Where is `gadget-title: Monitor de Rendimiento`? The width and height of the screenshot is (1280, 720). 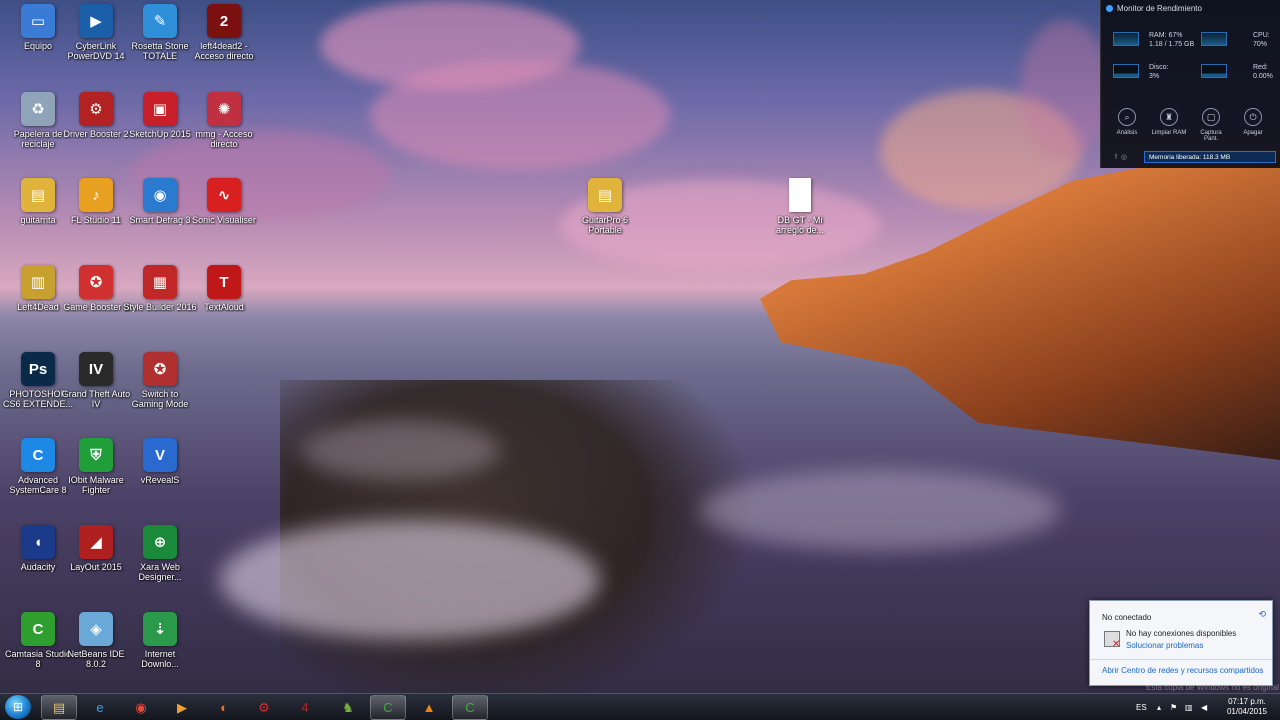
gadget-title: Monitor de Rendimiento is located at coordinates (1159, 8).